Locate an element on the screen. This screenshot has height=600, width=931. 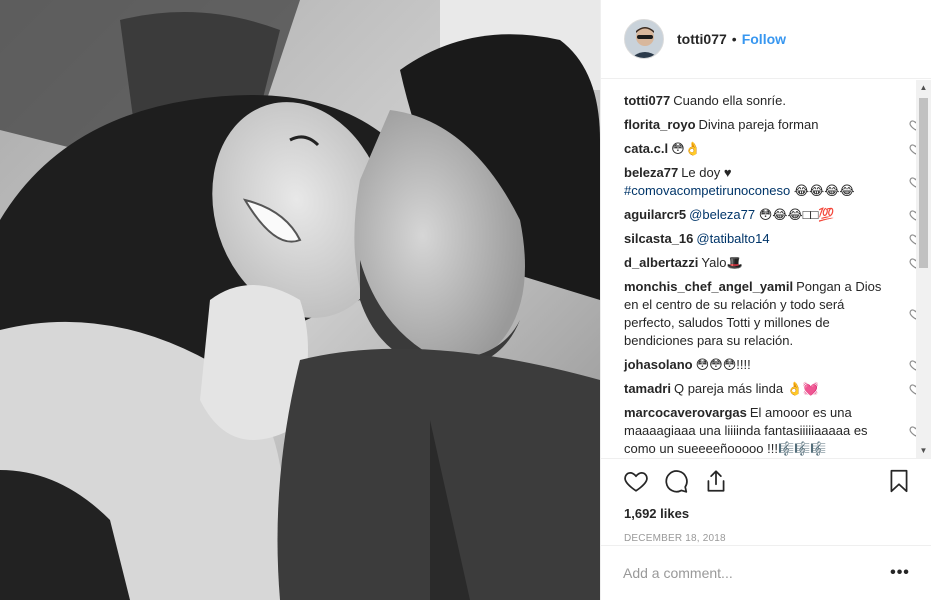
comment-username: florita_royo is located at coordinates (660, 124).